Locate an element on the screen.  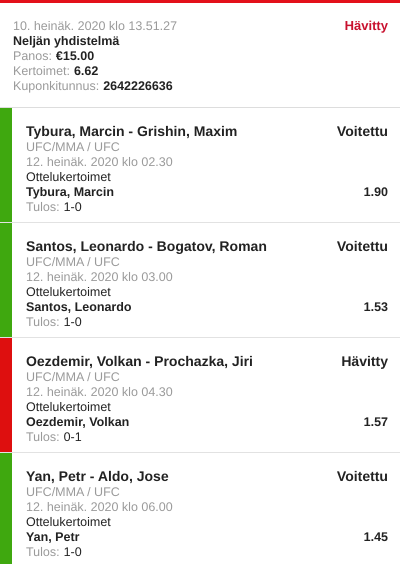
pick-odds: 1.45 is located at coordinates (376, 537).